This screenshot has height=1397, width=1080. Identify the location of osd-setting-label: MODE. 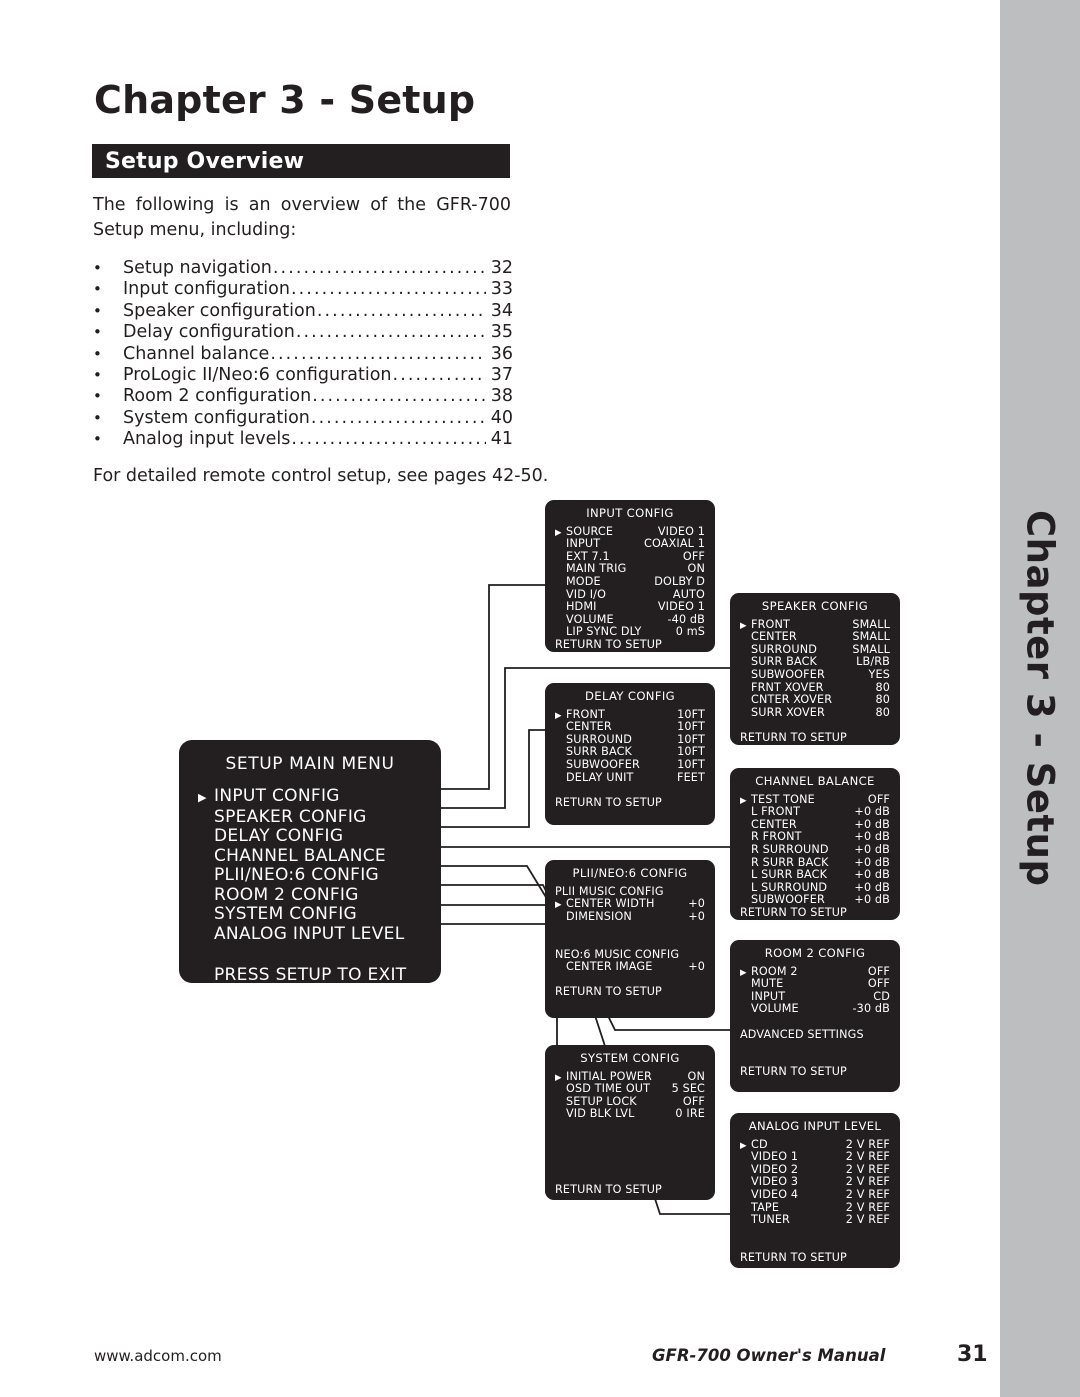
(583, 581).